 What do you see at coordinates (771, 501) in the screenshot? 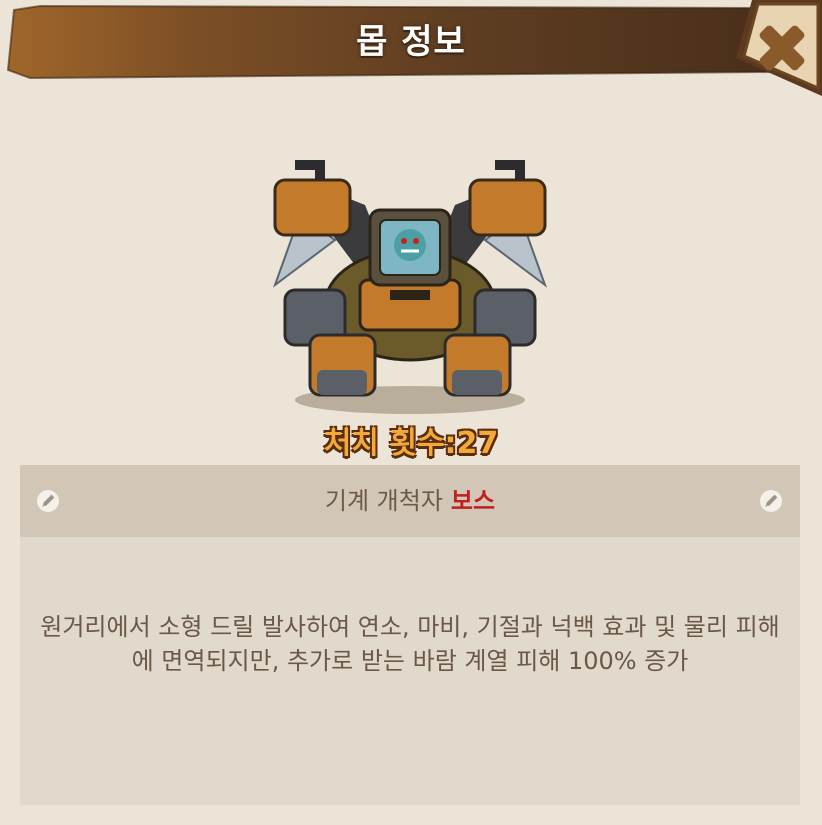
I see `pencil-icon` at bounding box center [771, 501].